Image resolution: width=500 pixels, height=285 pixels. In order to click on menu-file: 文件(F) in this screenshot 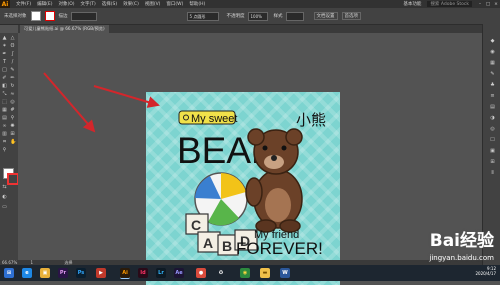, I will do `click(23, 4)`.